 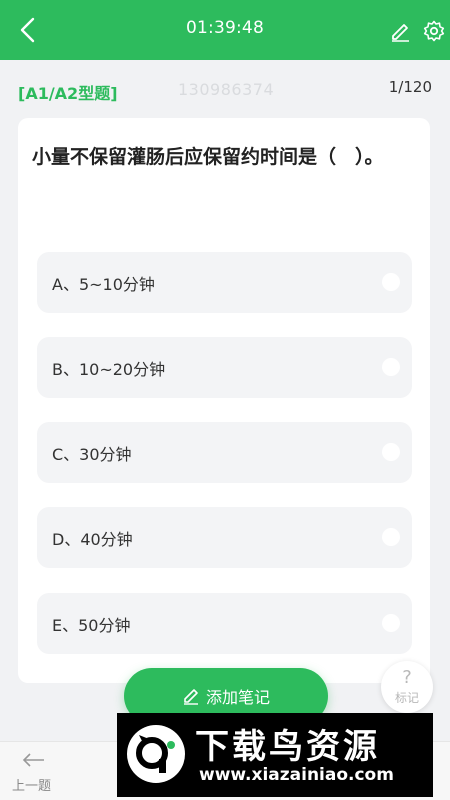 I want to click on option-d: D、40分钟, so click(x=224, y=537).